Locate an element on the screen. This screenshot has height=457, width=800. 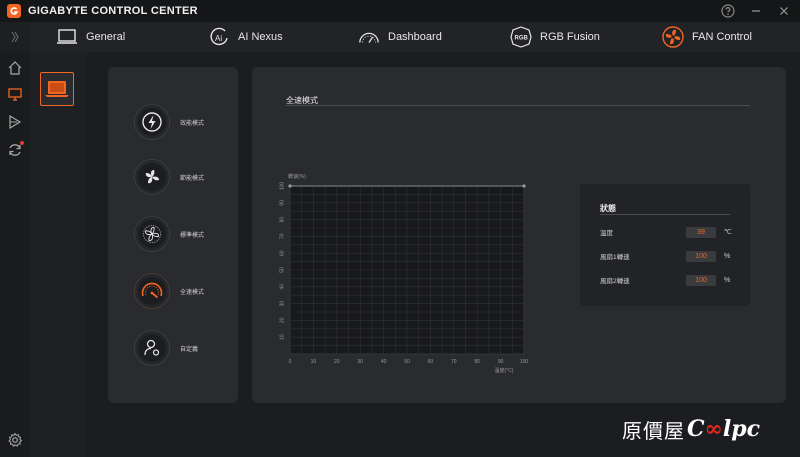
mode-custom: 自定義 is located at coordinates (184, 348).